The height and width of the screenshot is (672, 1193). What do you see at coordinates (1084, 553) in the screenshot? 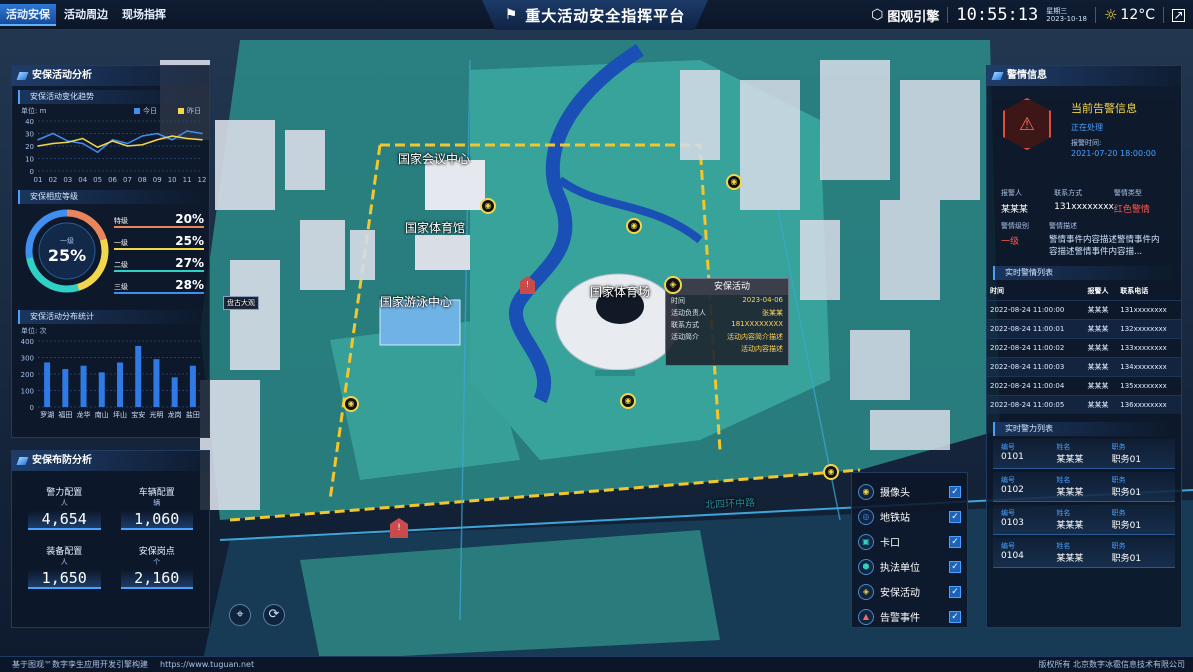
I see `police-card: 编号 姓名 职务 0104 某某某 职务01` at bounding box center [1084, 553].